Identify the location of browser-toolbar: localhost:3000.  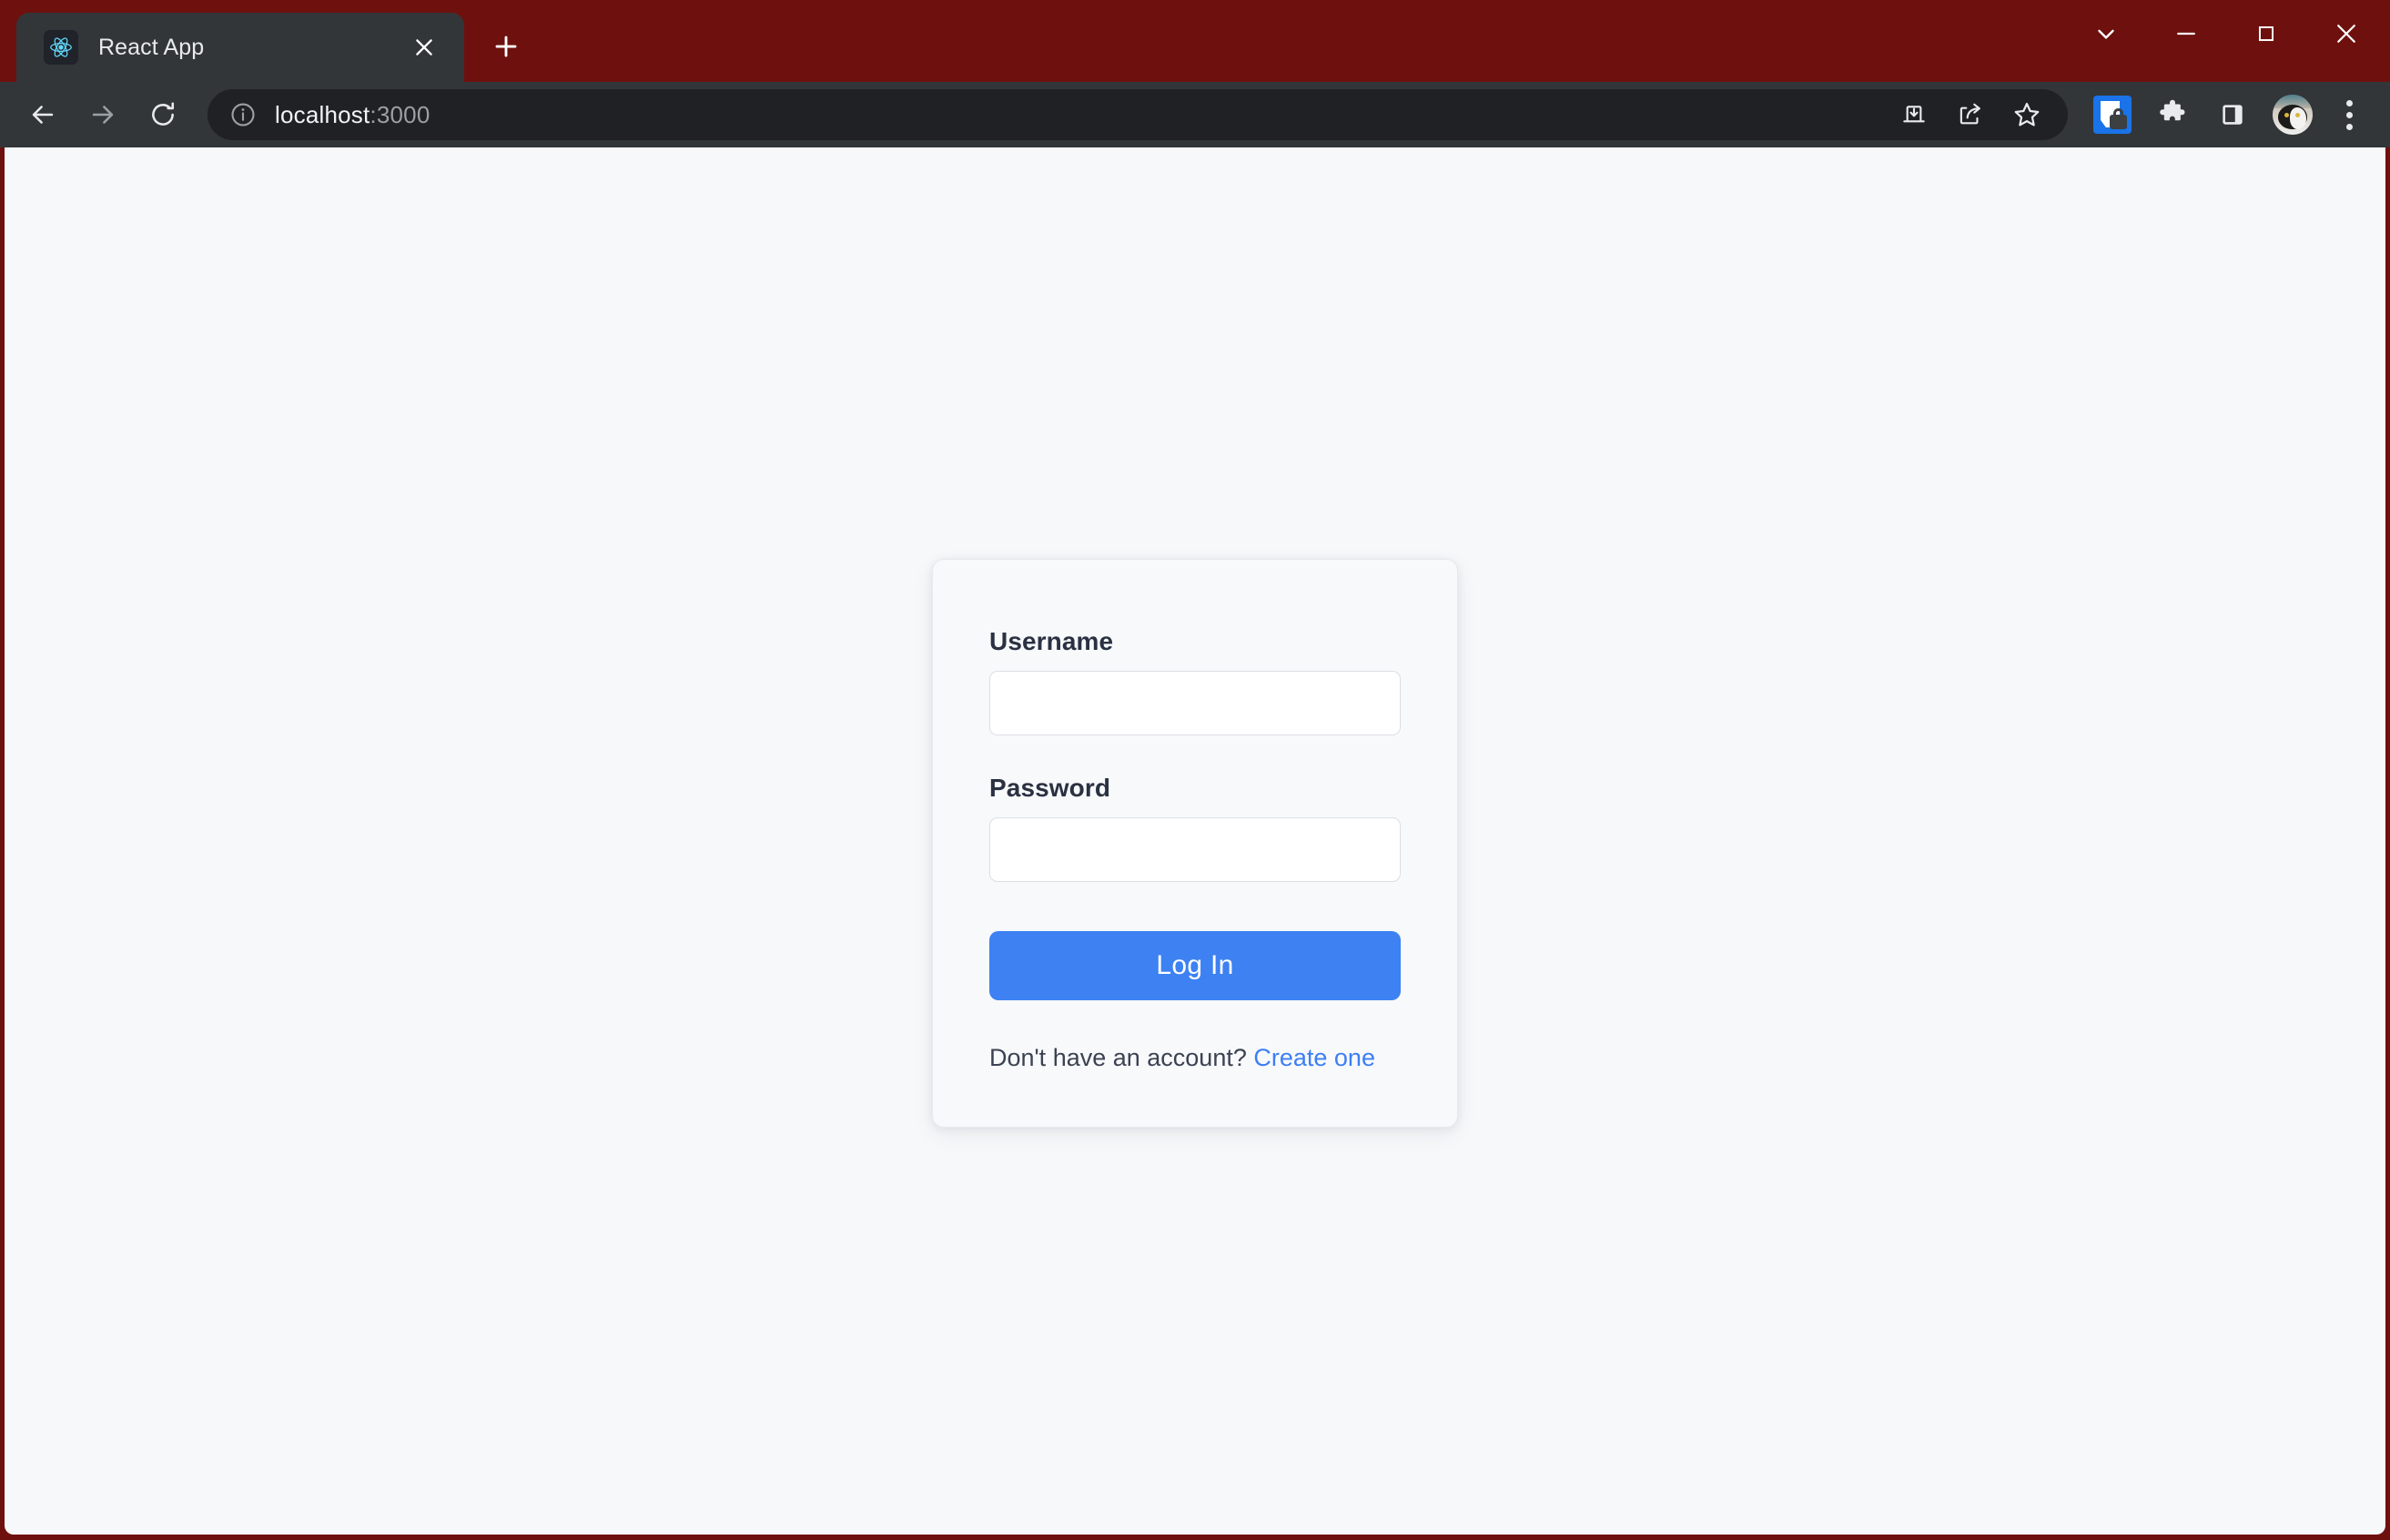
(1195, 114).